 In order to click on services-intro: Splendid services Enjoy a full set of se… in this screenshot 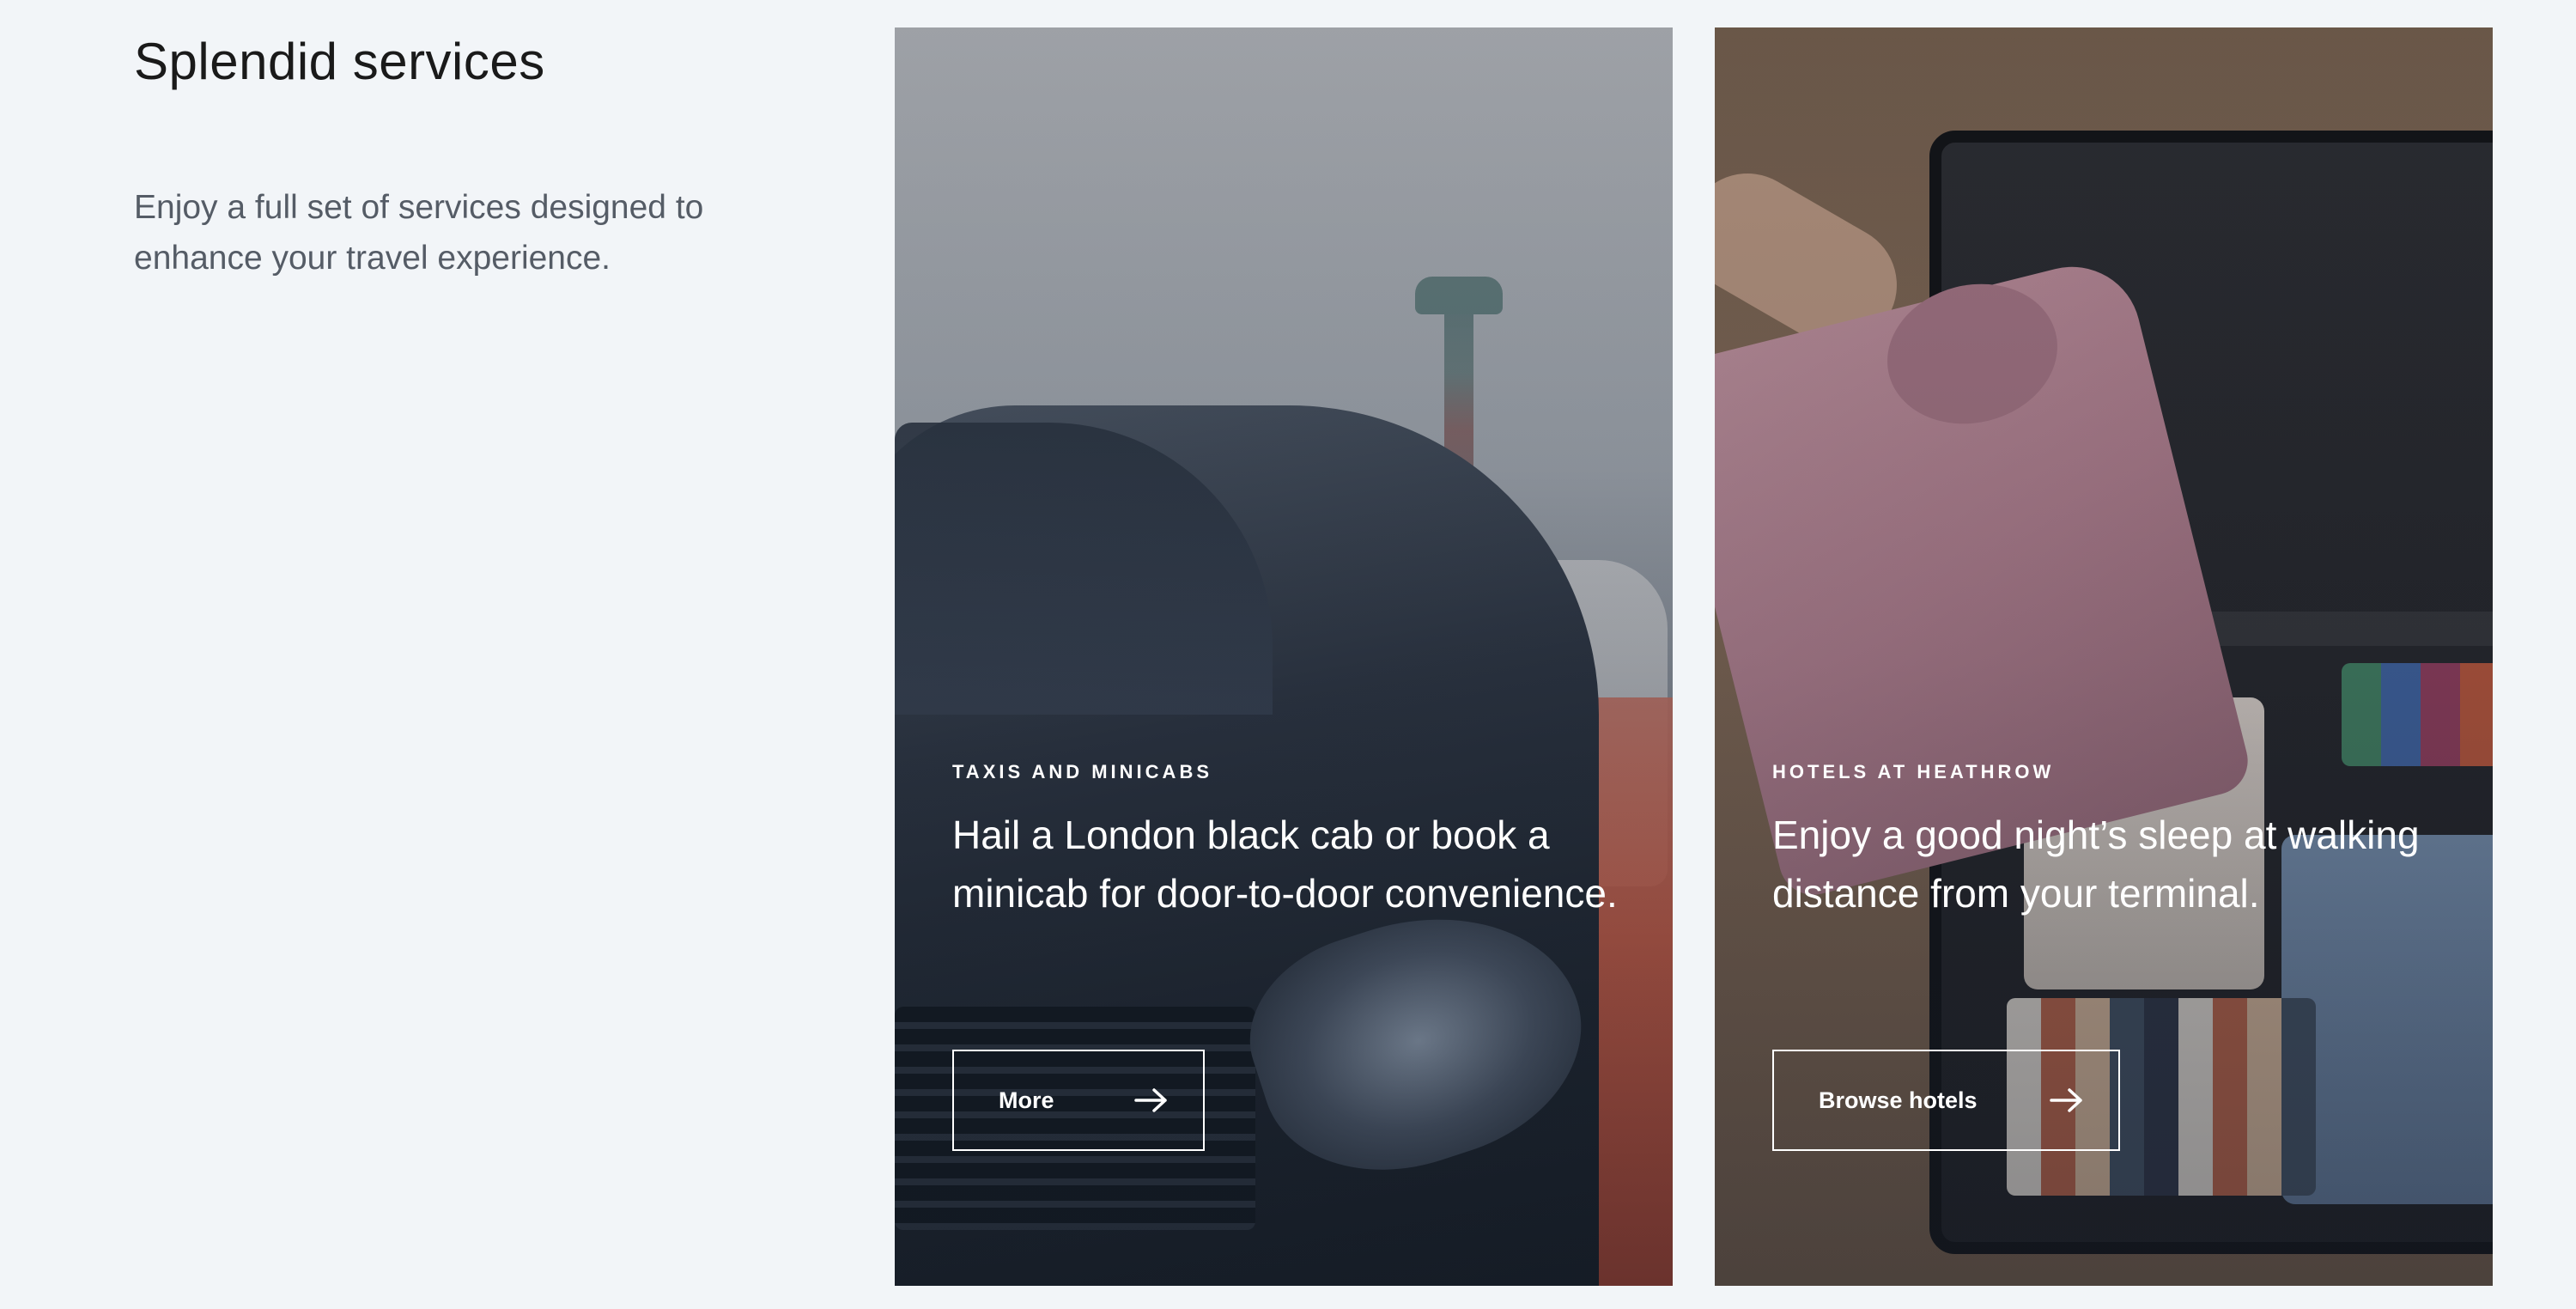, I will do `click(461, 154)`.